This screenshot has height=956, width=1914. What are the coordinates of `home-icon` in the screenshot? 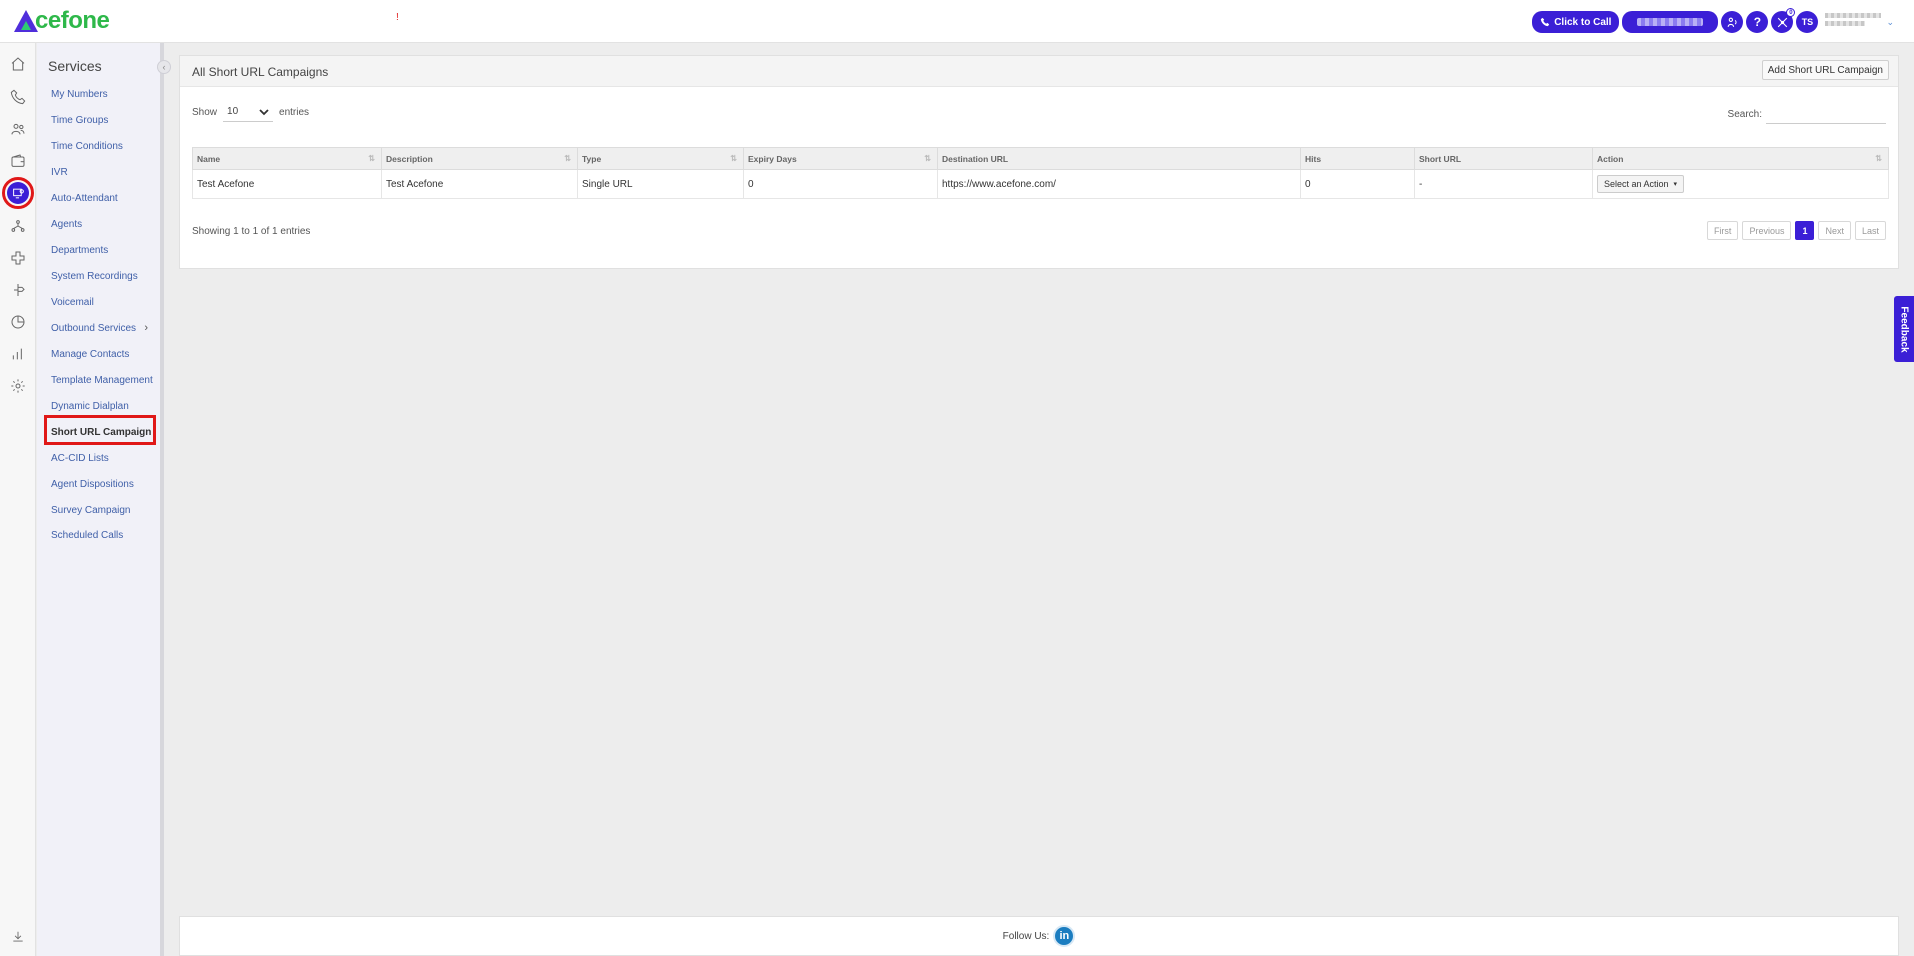 It's located at (18, 64).